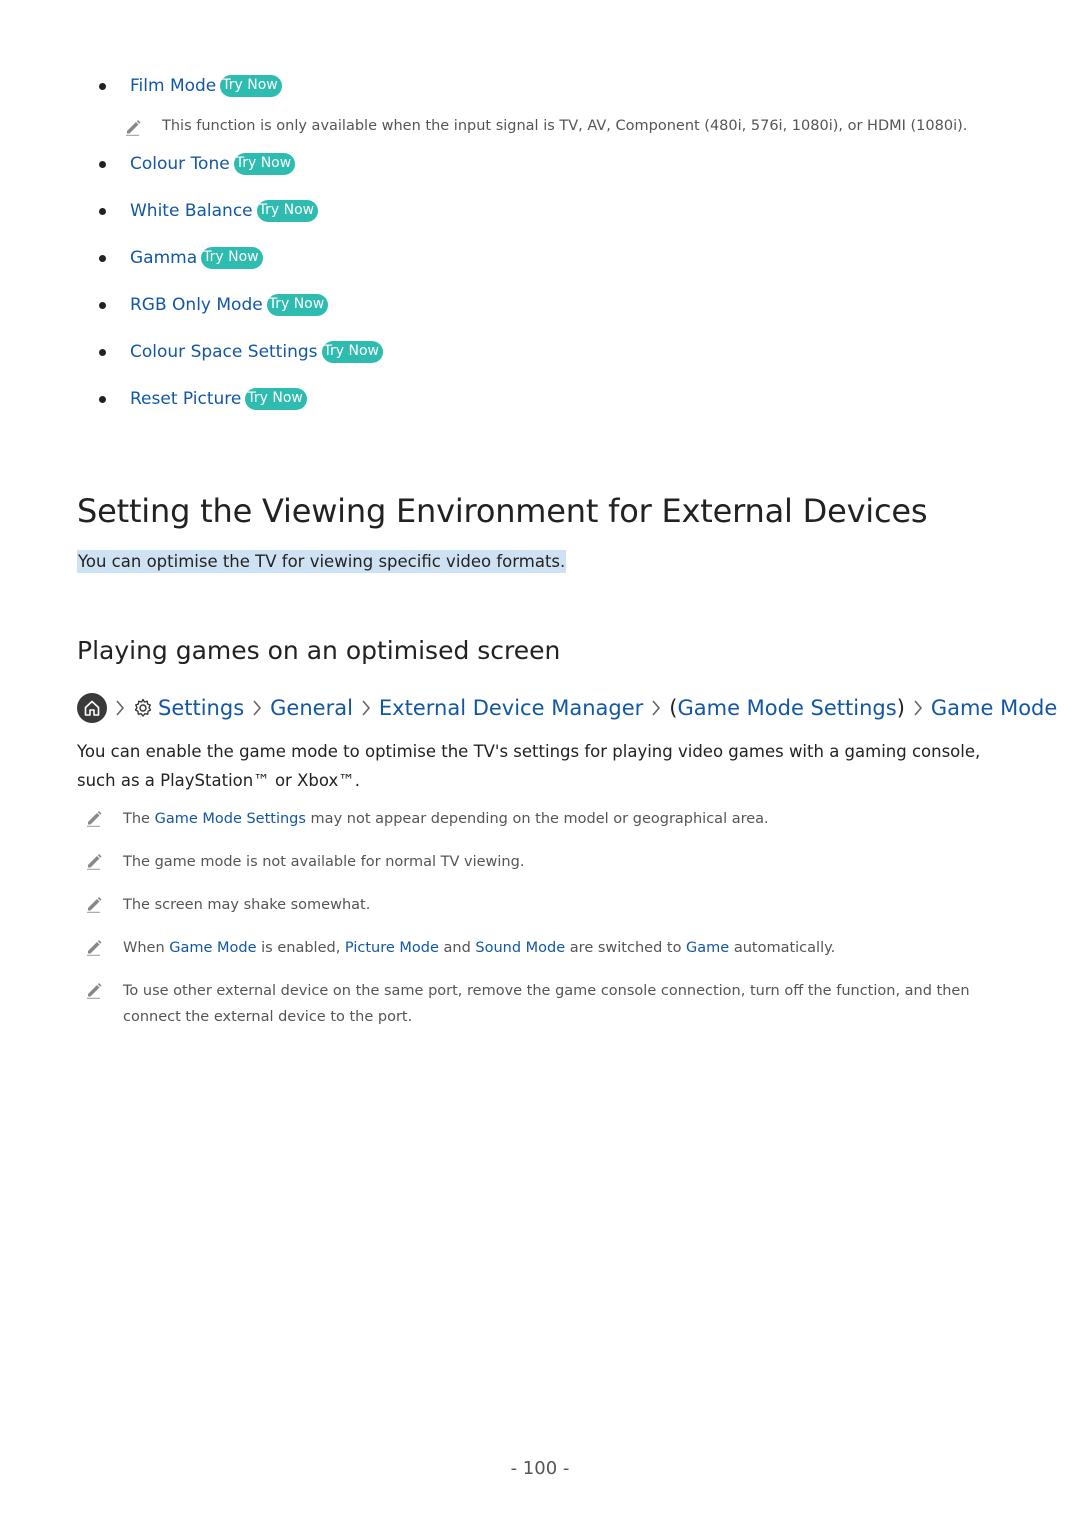 This screenshot has width=1080, height=1527. What do you see at coordinates (143, 708) in the screenshot?
I see `gear-icon` at bounding box center [143, 708].